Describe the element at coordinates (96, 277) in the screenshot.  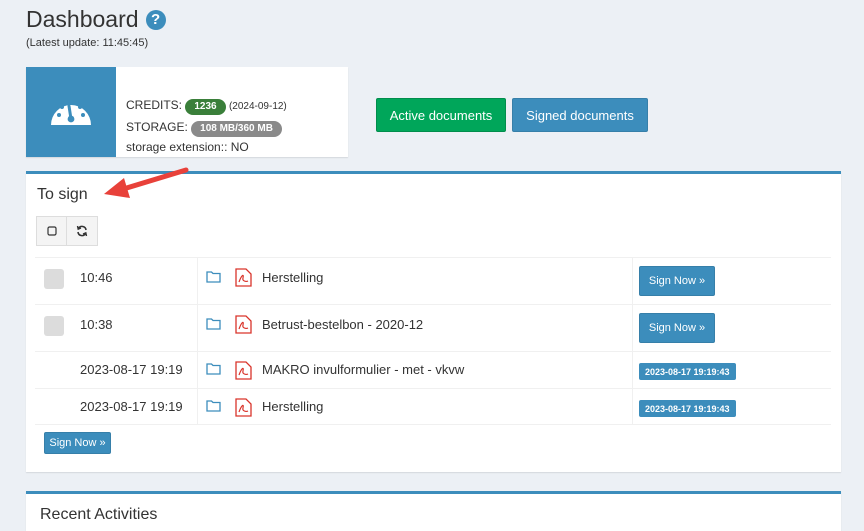
I see `row-time: 10:46` at that location.